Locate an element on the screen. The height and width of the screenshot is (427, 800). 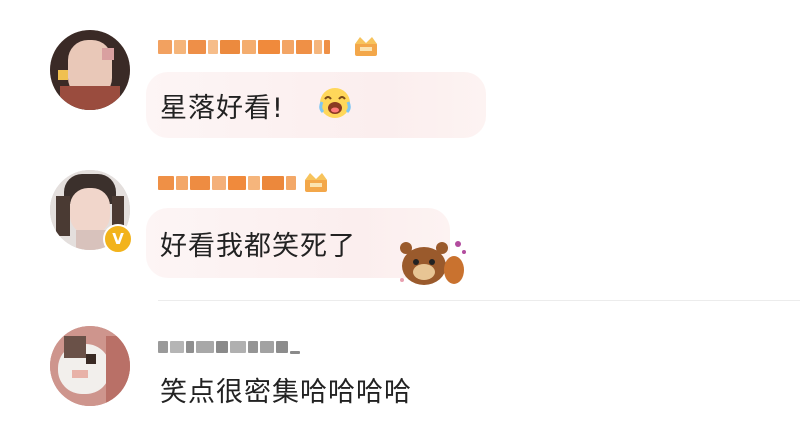
username-2-blurred is located at coordinates (228, 183).